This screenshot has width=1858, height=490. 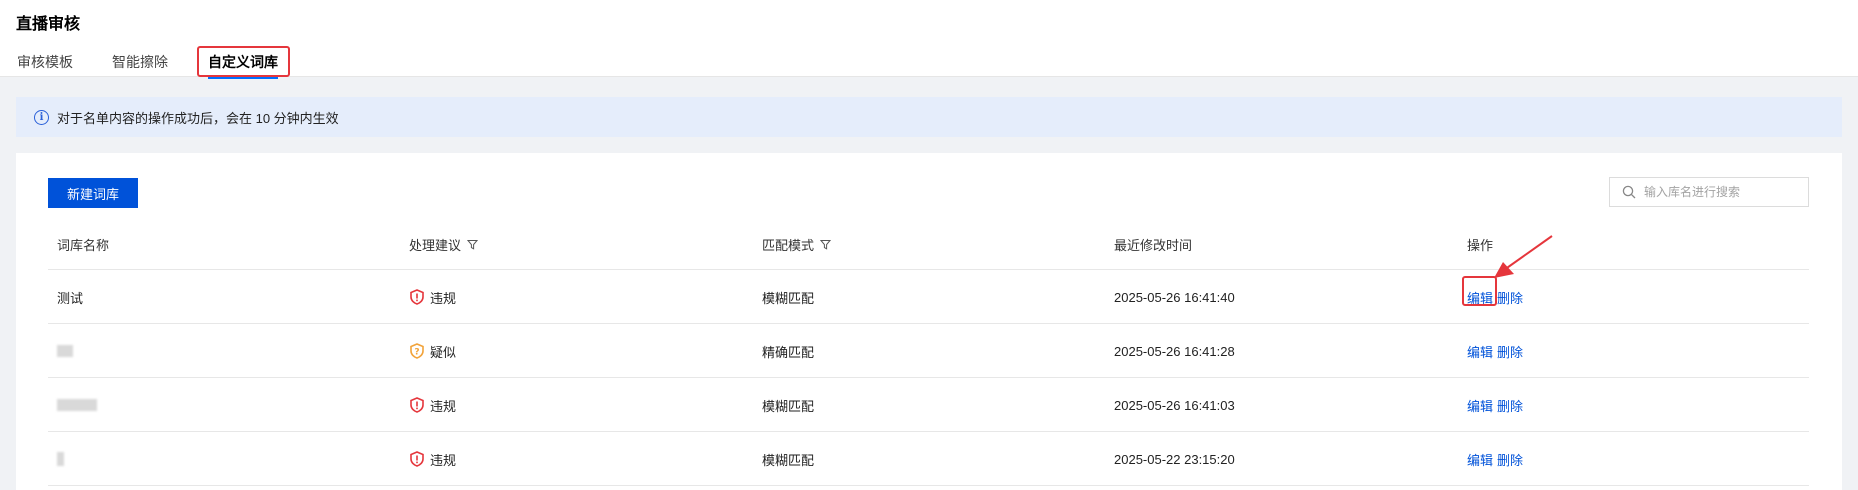 What do you see at coordinates (1174, 297) in the screenshot?
I see `modified-time: 2025-05-26 16:41:40` at bounding box center [1174, 297].